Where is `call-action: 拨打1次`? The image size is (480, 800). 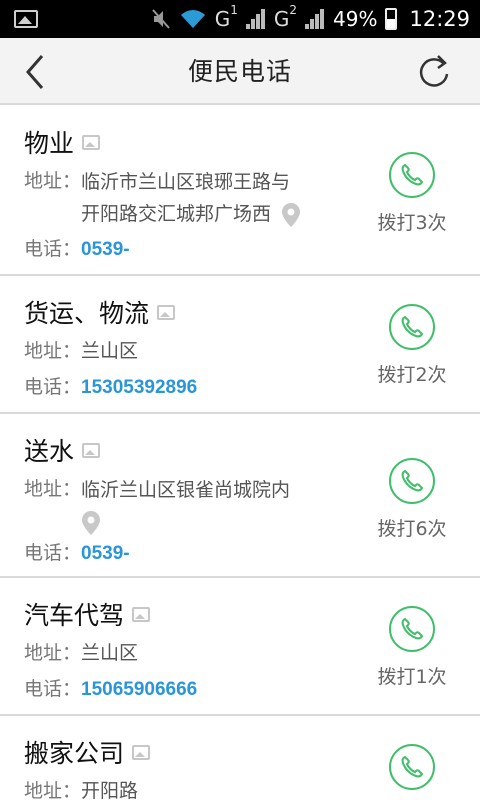
call-action: 拨打1次 is located at coordinates (412, 647).